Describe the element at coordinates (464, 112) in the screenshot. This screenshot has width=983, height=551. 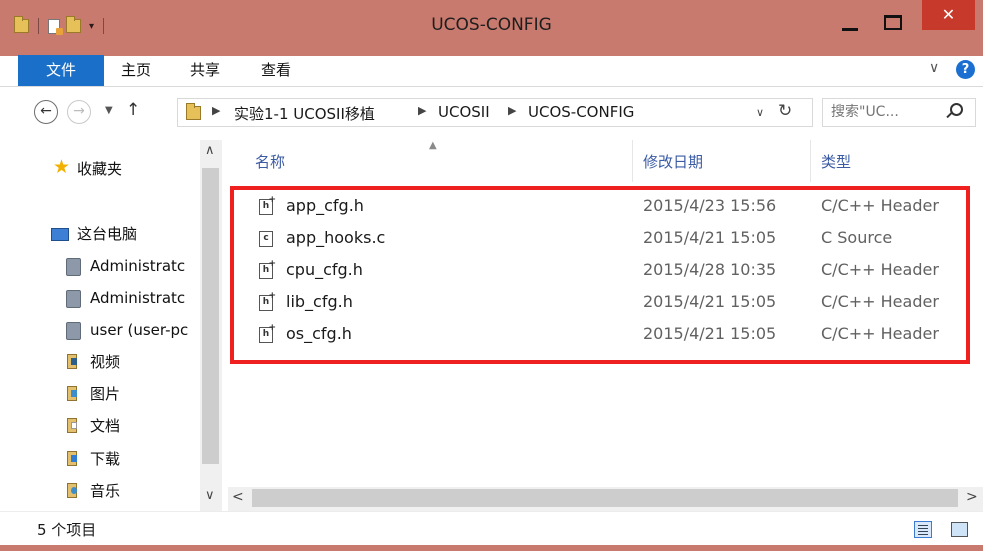
I see `breadcrumb-item: UCOSII` at that location.